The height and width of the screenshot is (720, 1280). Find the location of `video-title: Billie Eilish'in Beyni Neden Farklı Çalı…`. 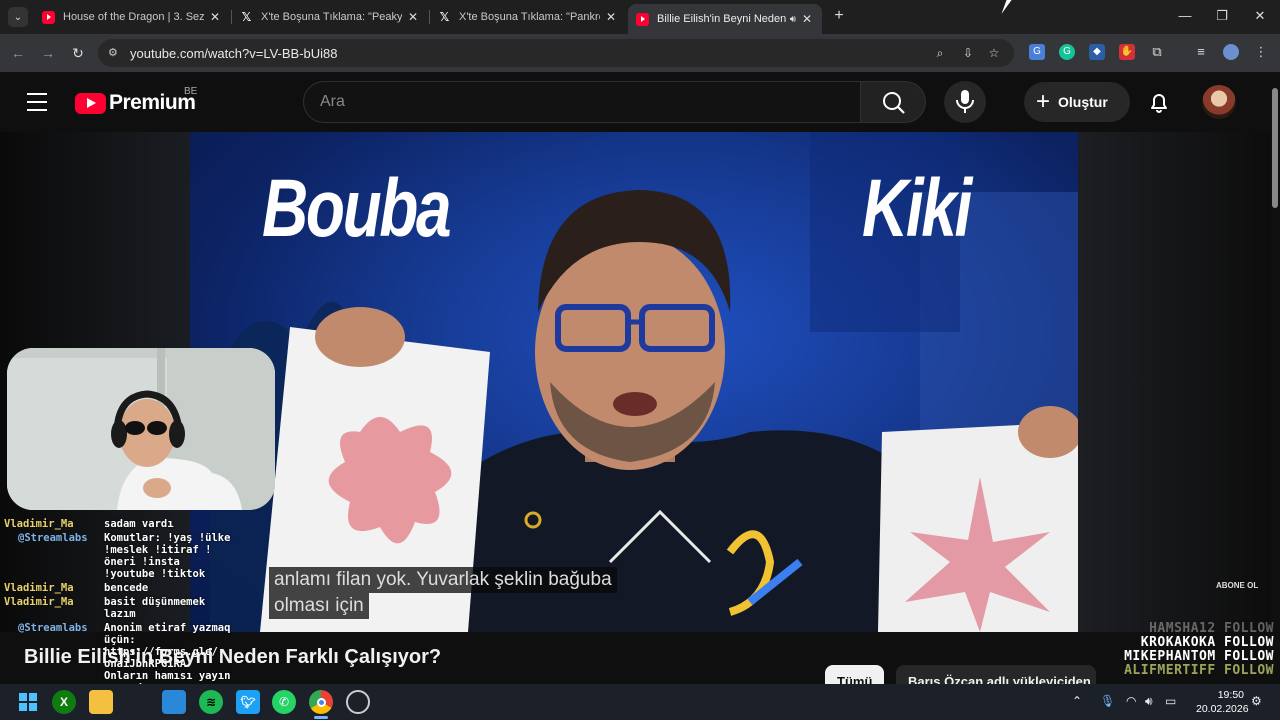

video-title: Billie Eilish'in Beyni Neden Farklı Çalı… is located at coordinates (233, 657).